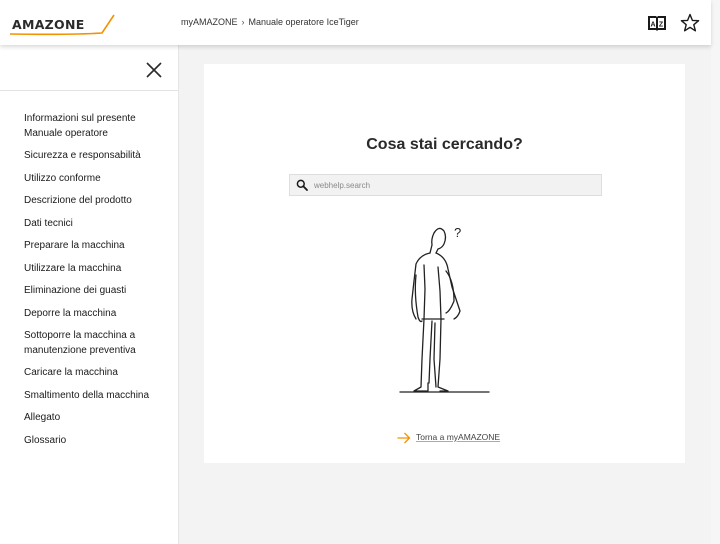 The image size is (720, 544). What do you see at coordinates (404, 438) in the screenshot?
I see `arrow-right-icon` at bounding box center [404, 438].